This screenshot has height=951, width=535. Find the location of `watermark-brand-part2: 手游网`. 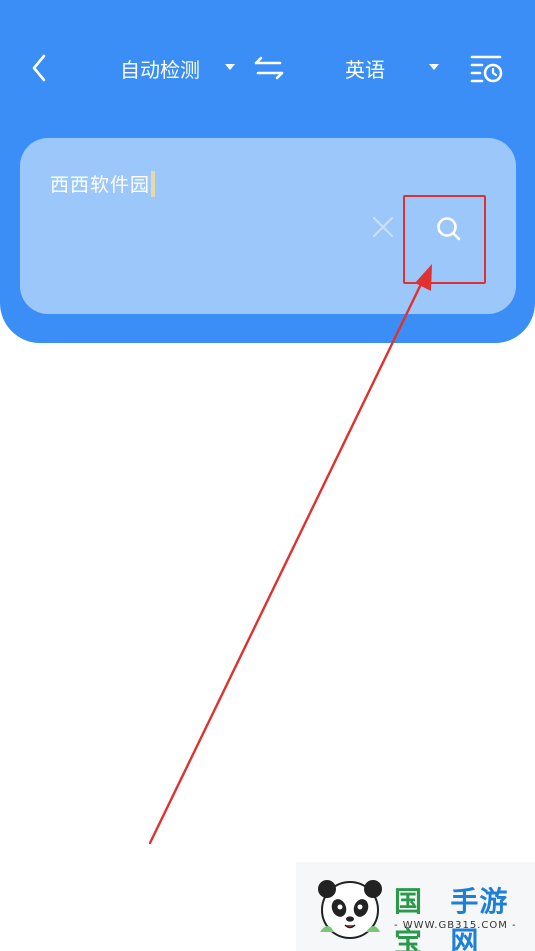

watermark-brand-part2: 手游网 is located at coordinates (479, 918).